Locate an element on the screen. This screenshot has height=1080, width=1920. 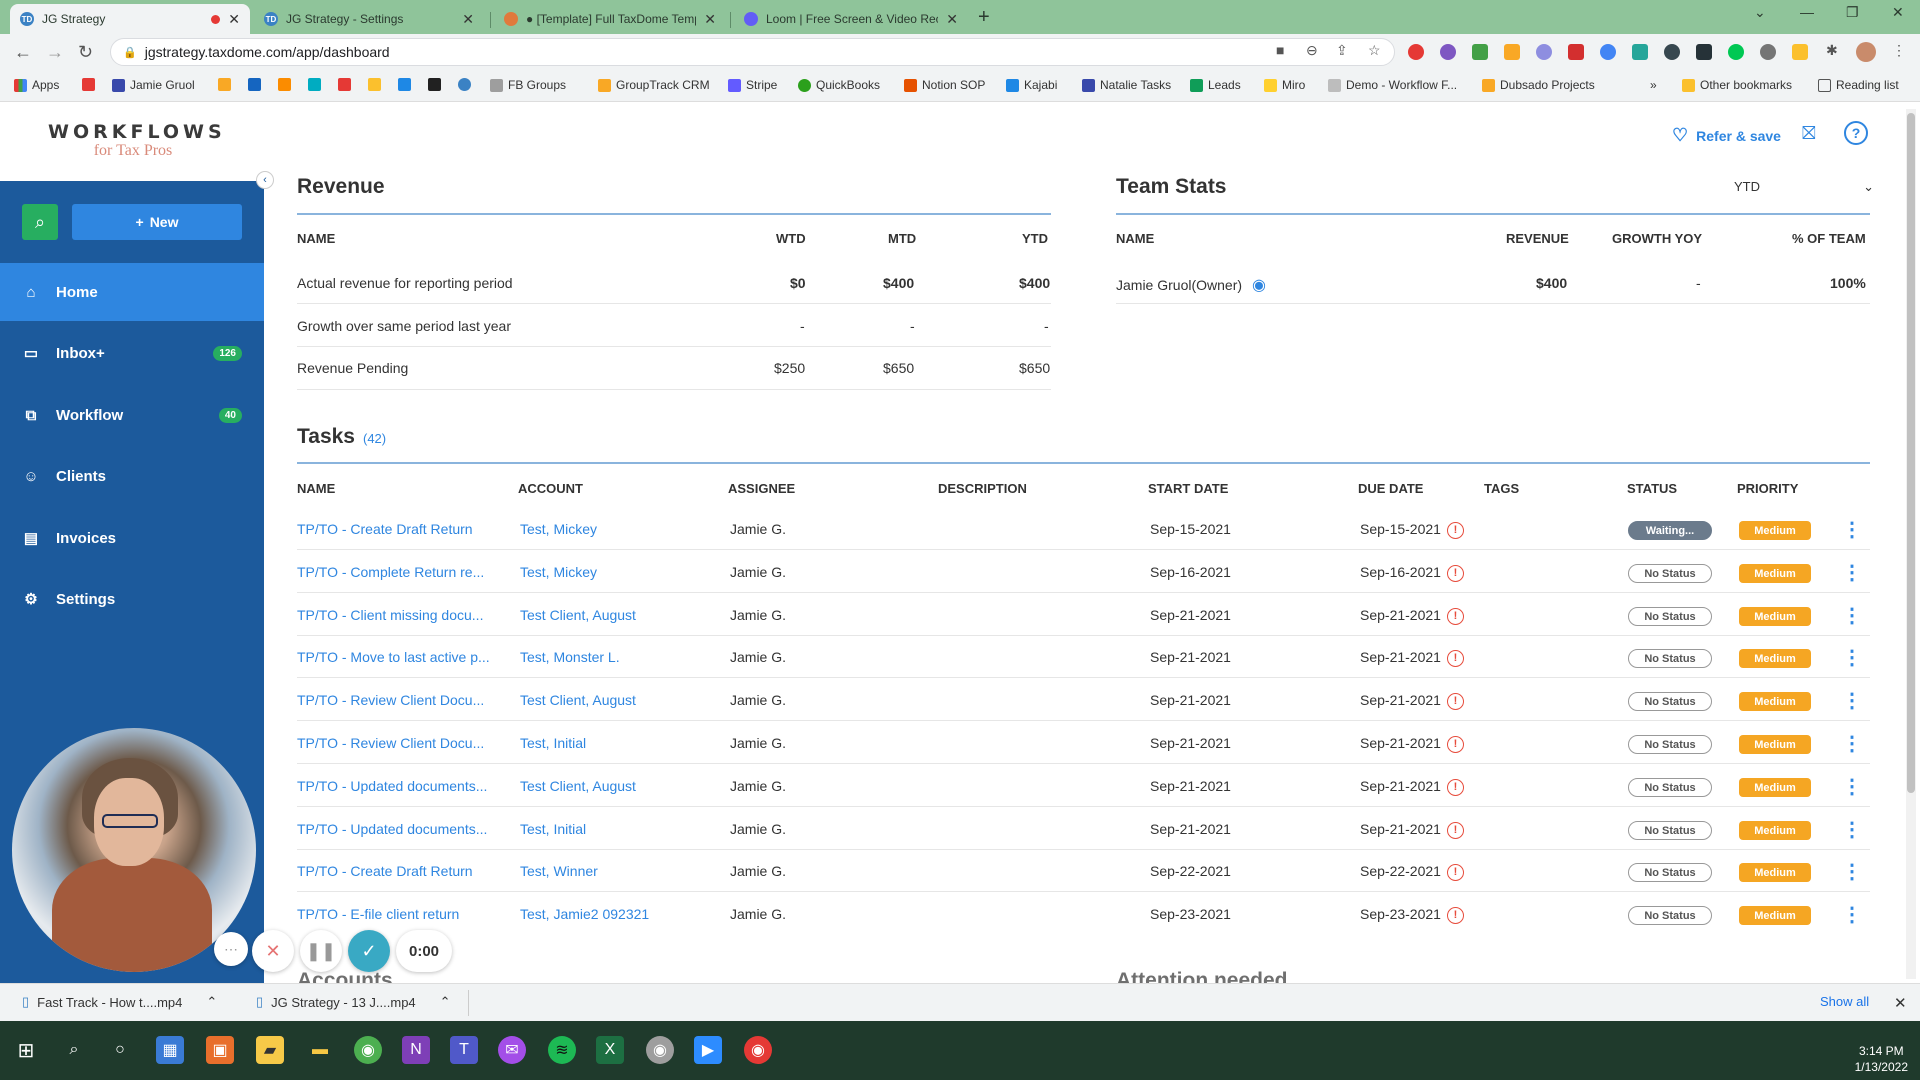
loom-more-button: ⋯ is located at coordinates (231, 949).